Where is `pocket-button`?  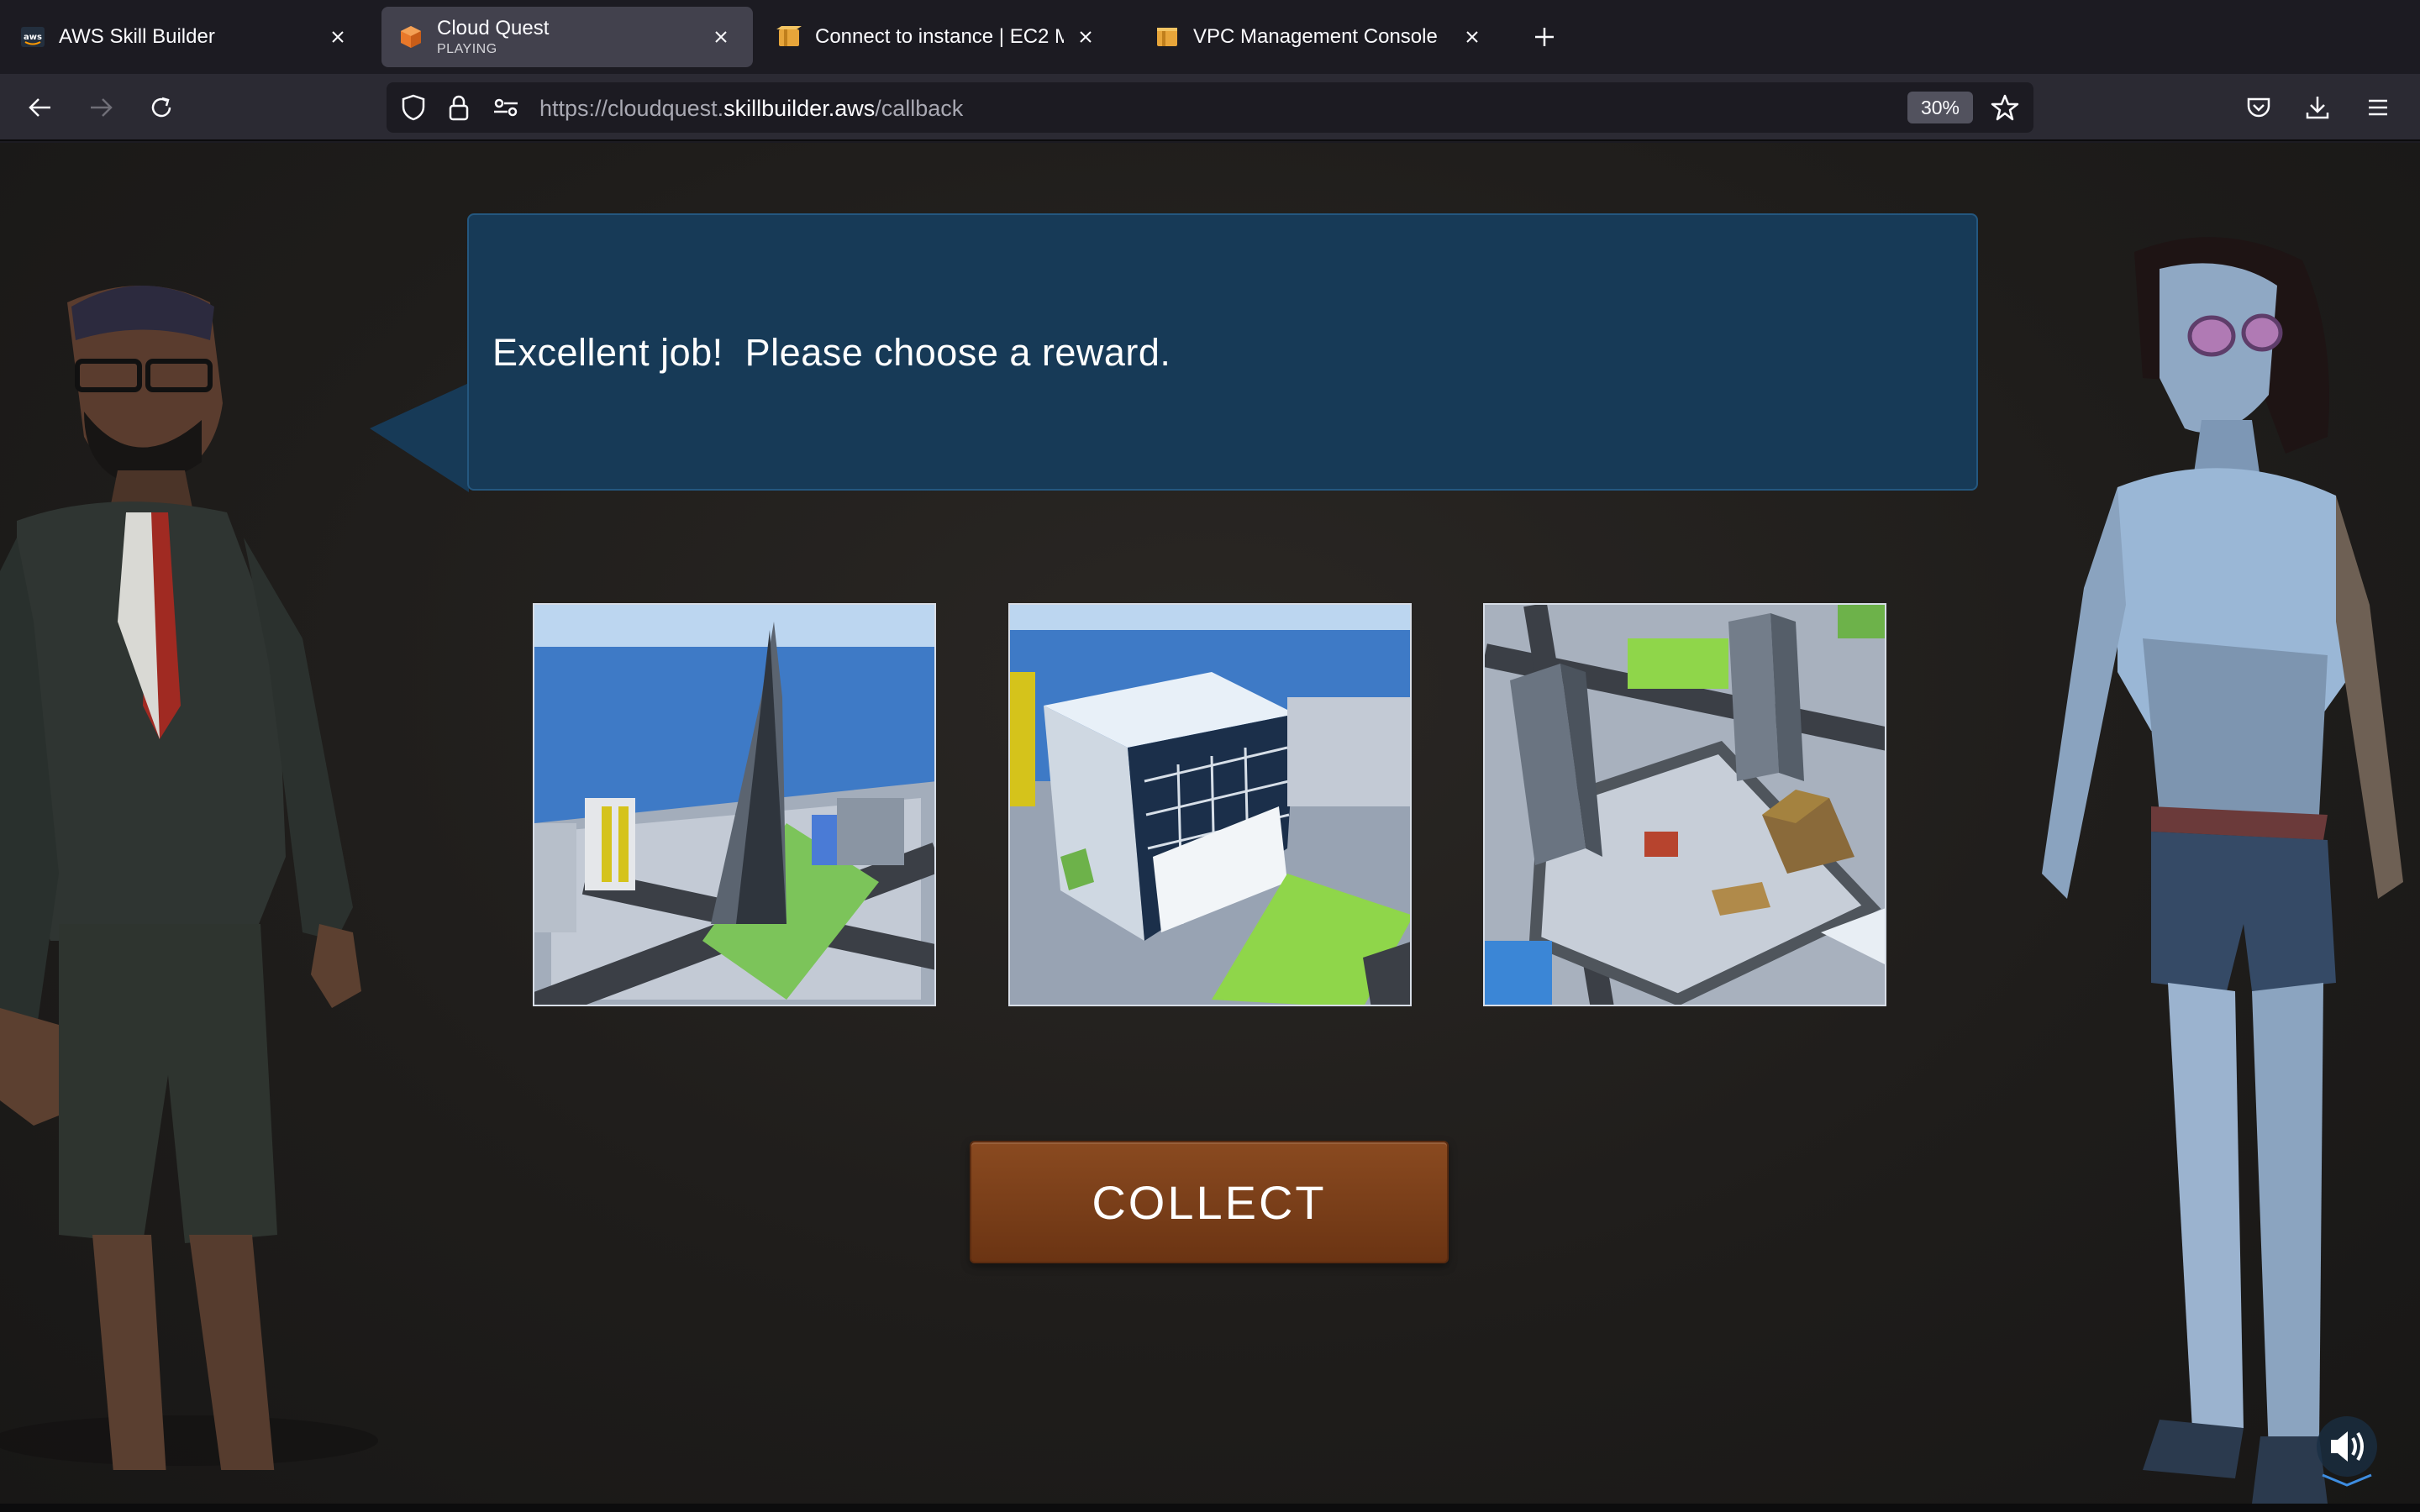
pocket-button is located at coordinates (2258, 107).